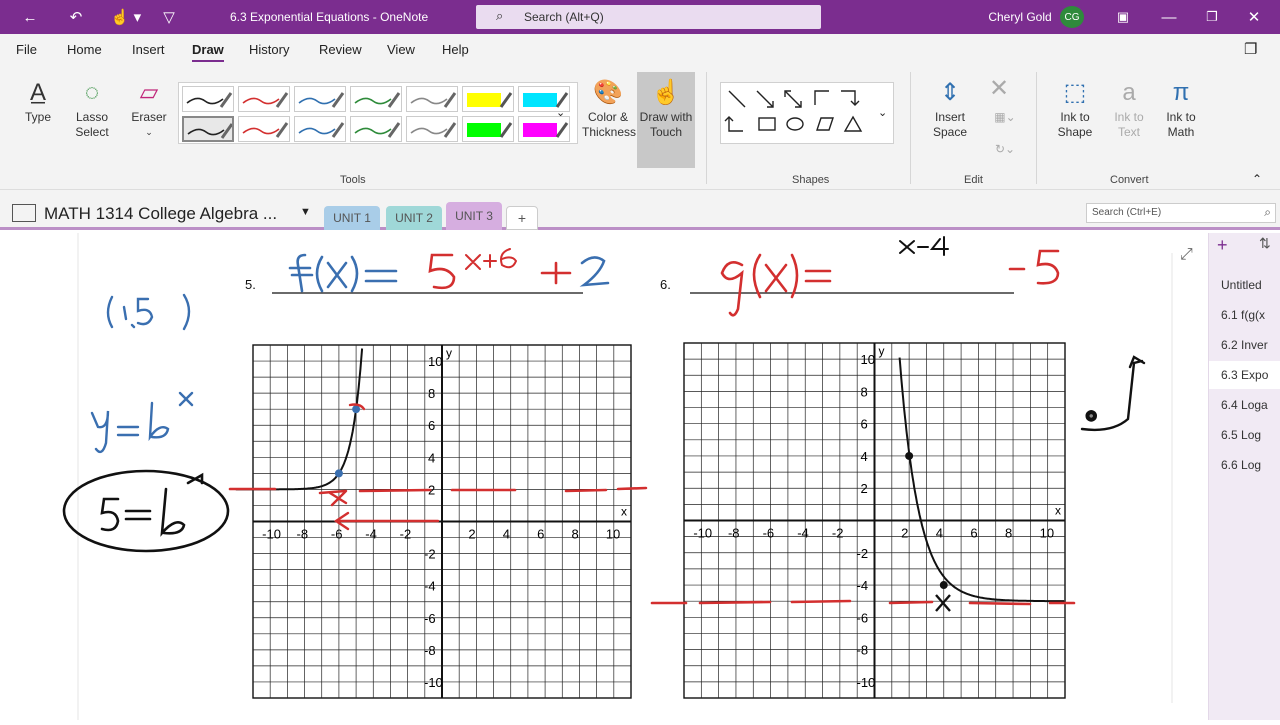 The height and width of the screenshot is (725, 1280). Describe the element at coordinates (37, 117) in the screenshot. I see `type-label: Type` at that location.